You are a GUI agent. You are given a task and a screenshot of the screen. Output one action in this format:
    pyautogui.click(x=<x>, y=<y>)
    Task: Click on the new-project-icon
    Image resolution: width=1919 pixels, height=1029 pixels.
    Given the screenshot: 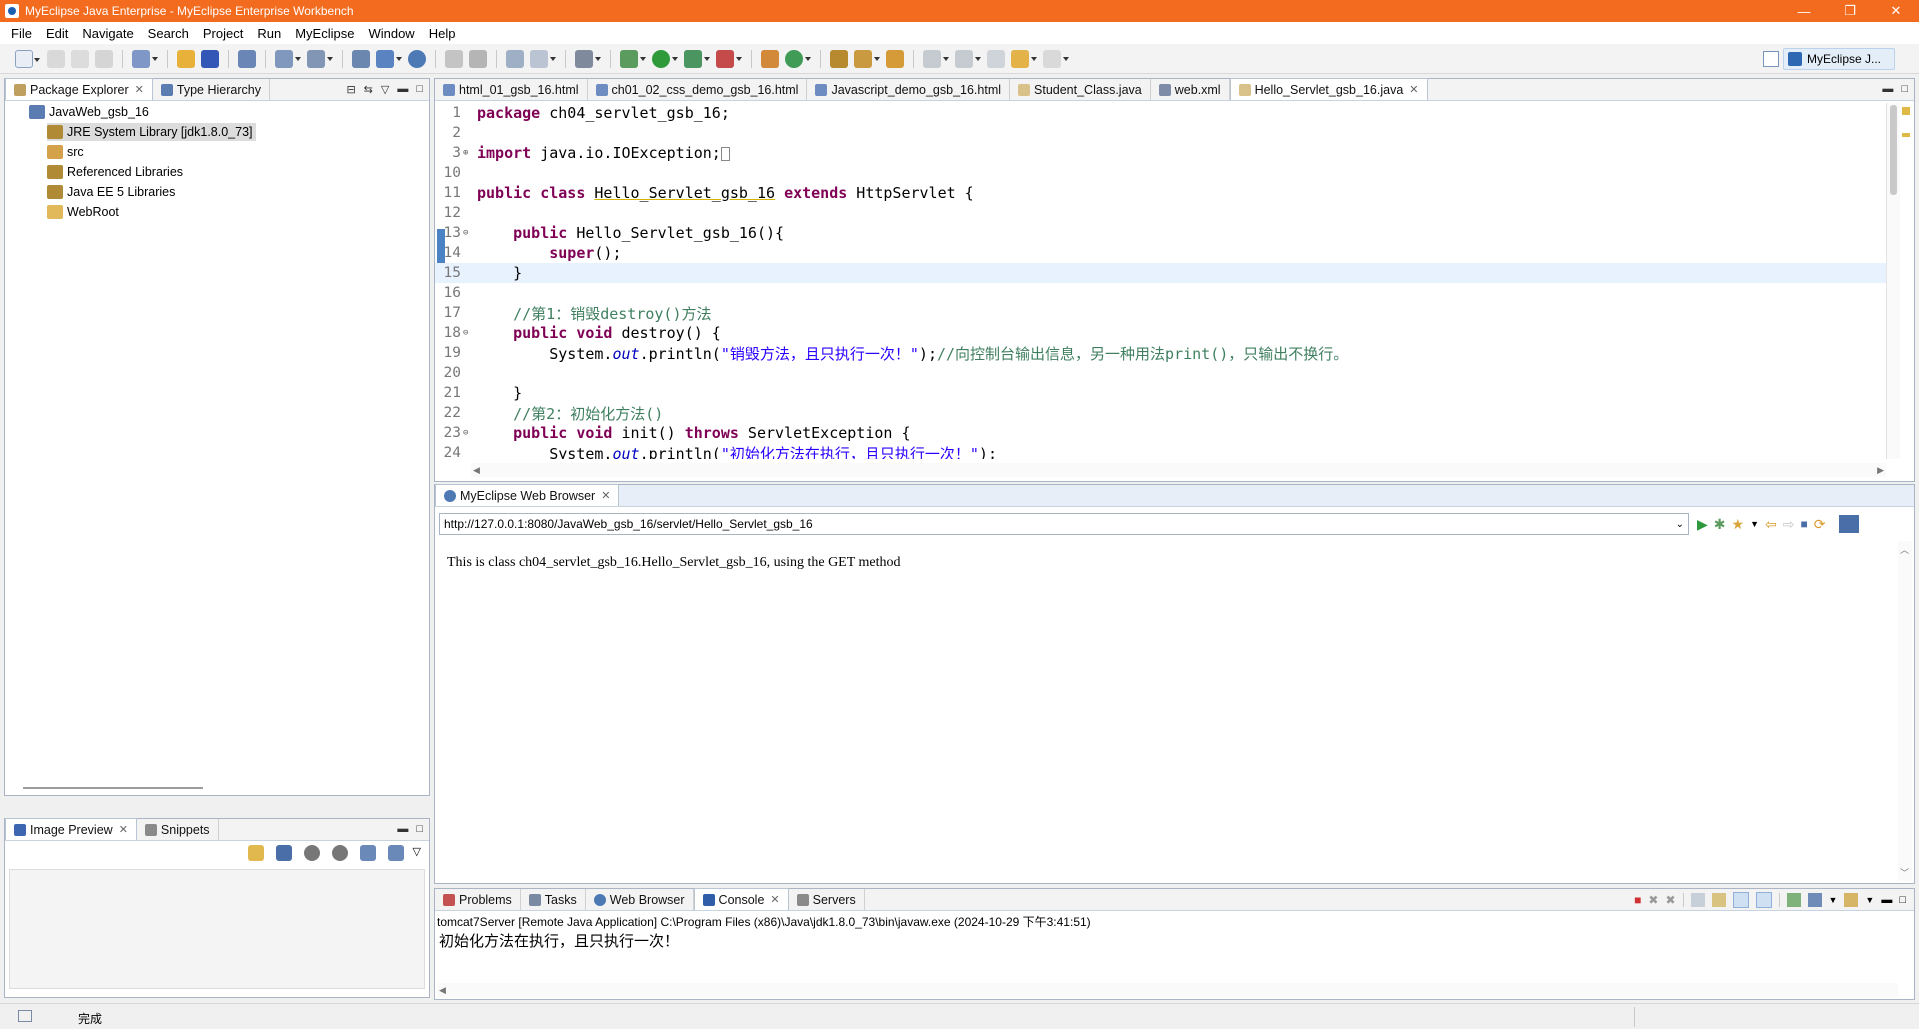 What is the action you would take?
    pyautogui.click(x=145, y=58)
    